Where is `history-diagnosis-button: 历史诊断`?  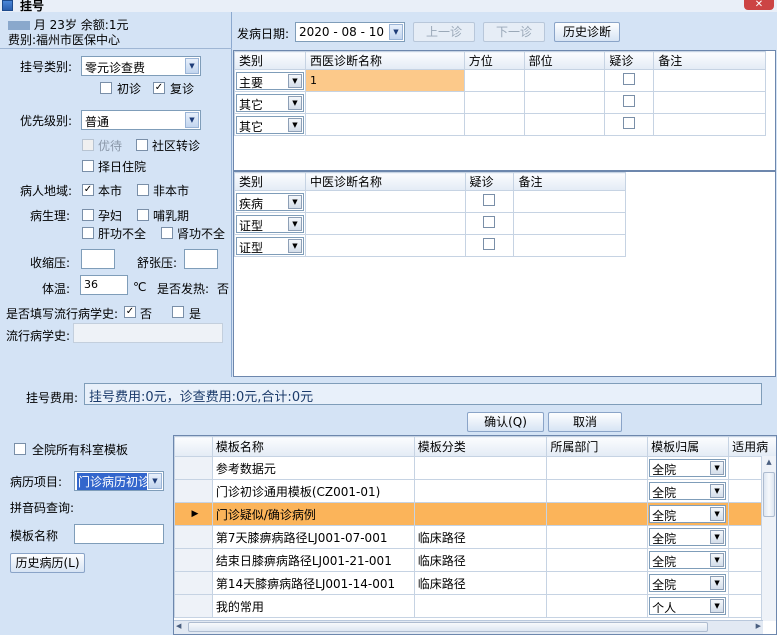 history-diagnosis-button: 历史诊断 is located at coordinates (587, 32).